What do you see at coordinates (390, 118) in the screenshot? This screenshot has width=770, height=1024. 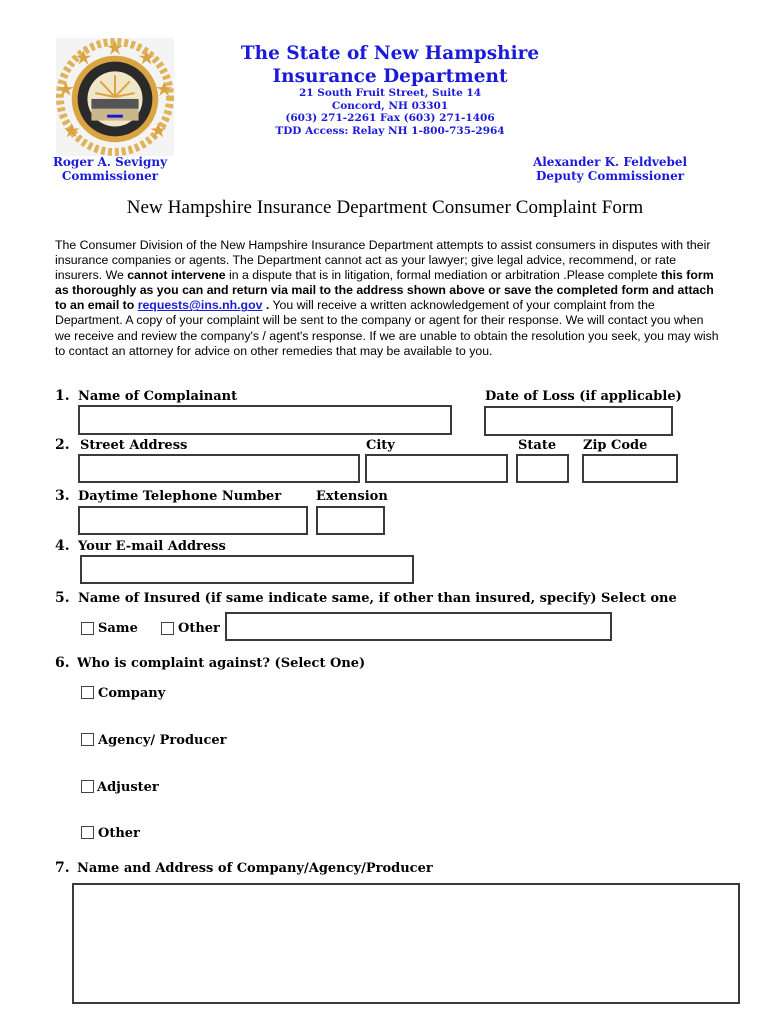 I see `phone-fax-line: (603) 271-2261 Fax (603) 271-1406` at bounding box center [390, 118].